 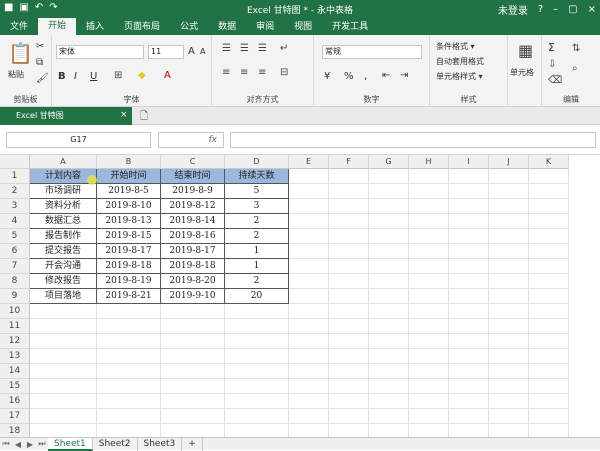 What do you see at coordinates (129, 296) in the screenshot?
I see `cell-b9: 2019-8-21` at bounding box center [129, 296].